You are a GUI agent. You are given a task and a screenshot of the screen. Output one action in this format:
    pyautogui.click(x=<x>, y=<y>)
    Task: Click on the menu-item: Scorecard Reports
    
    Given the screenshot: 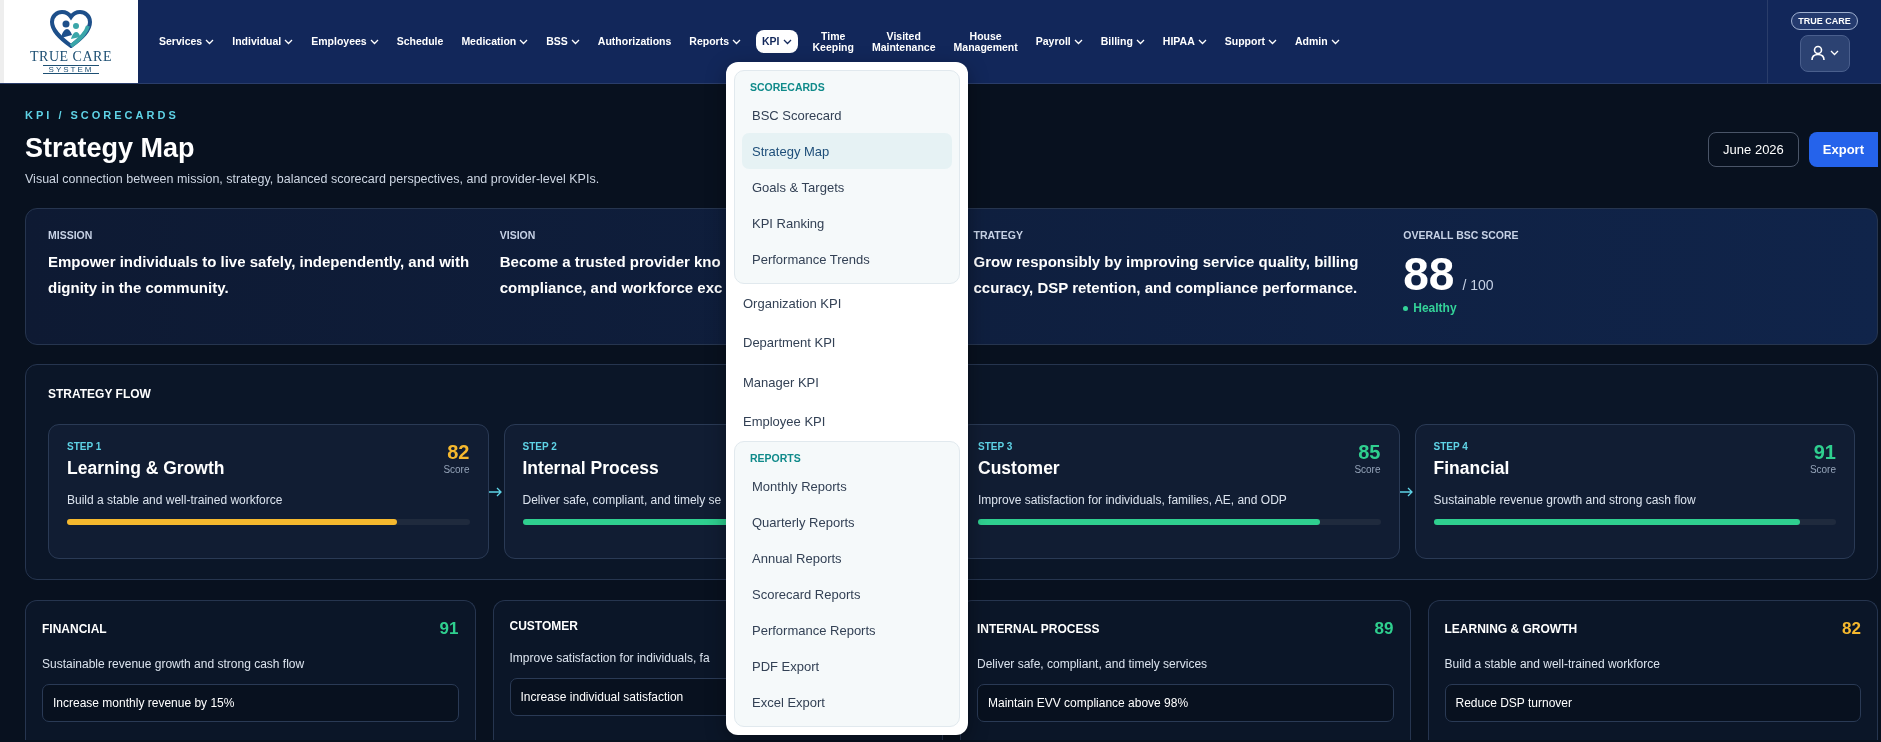 What is the action you would take?
    pyautogui.click(x=847, y=594)
    